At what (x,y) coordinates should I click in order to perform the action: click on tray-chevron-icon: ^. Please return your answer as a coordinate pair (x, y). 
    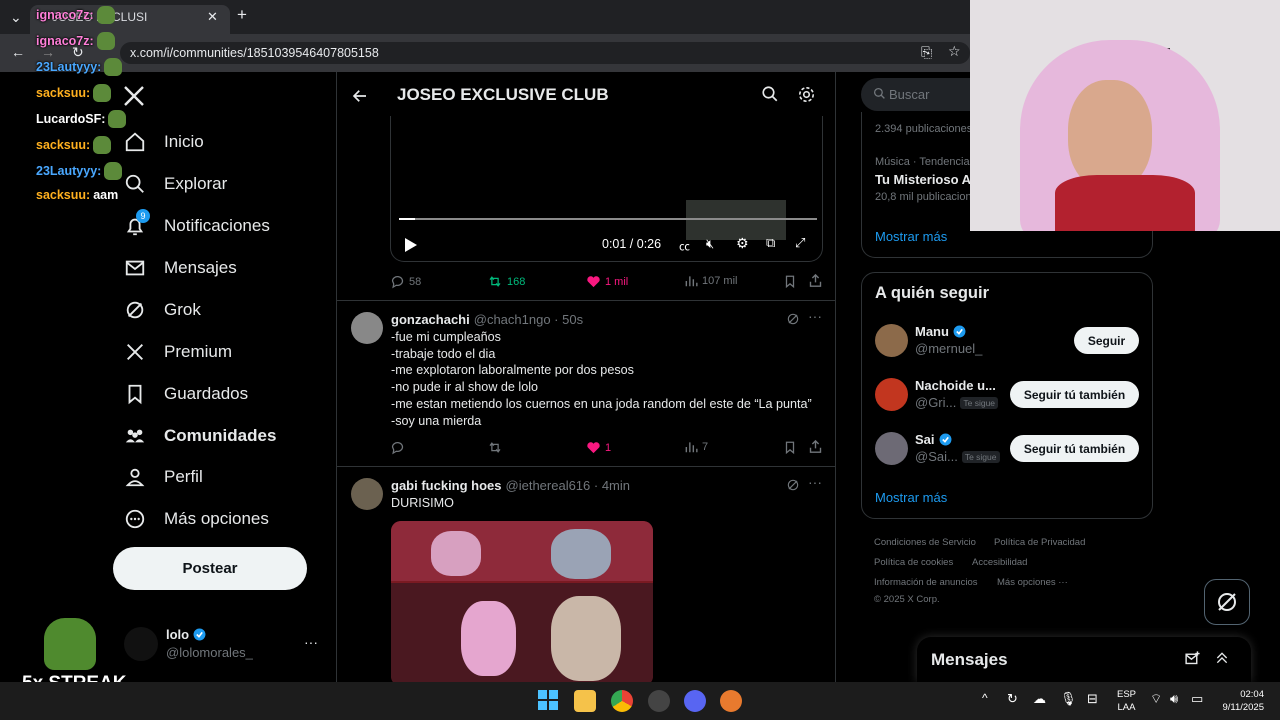
    Looking at the image, I should click on (985, 698).